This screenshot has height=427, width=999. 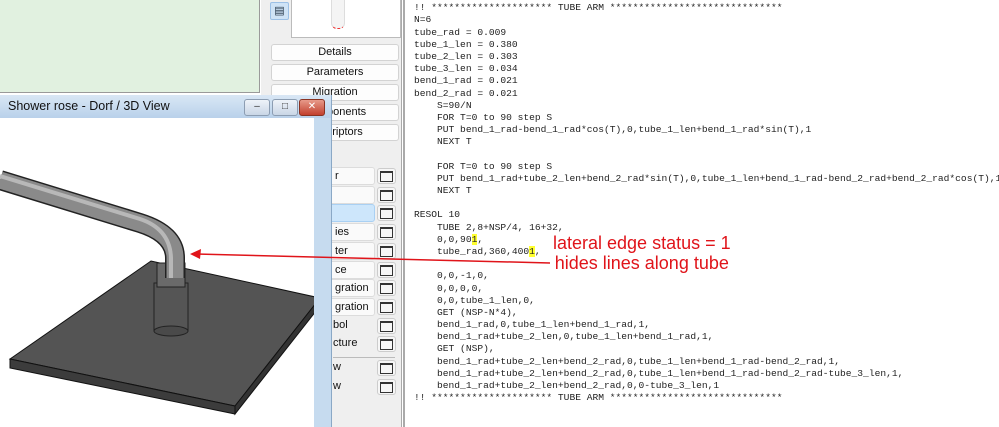 I want to click on code-line: GET (NSP-N*4),, so click(x=706, y=313).